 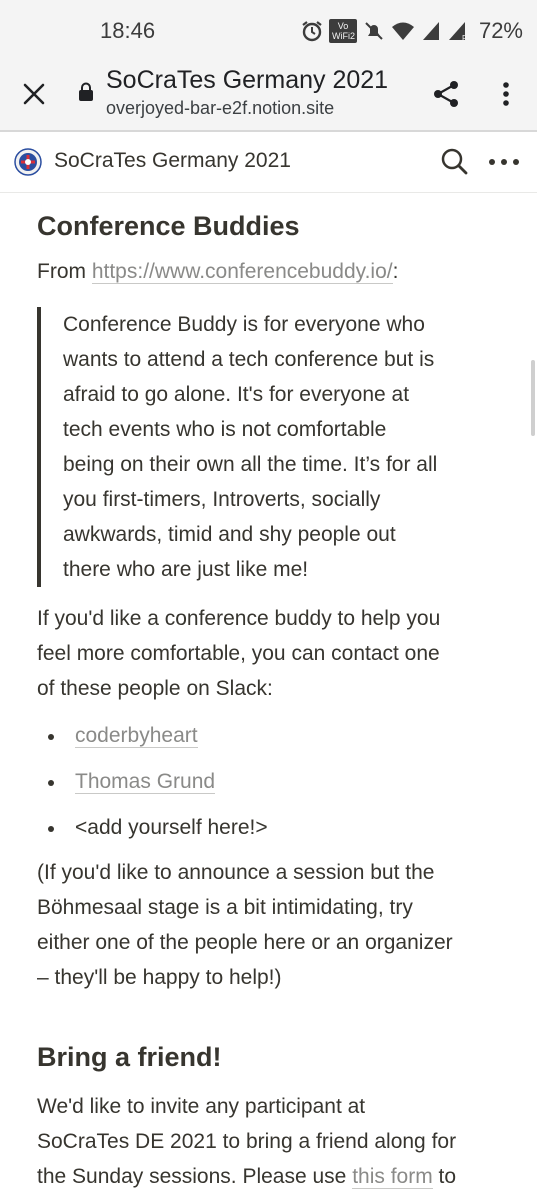 I want to click on vowifi-badge: Vo WiFi2, so click(x=342, y=31).